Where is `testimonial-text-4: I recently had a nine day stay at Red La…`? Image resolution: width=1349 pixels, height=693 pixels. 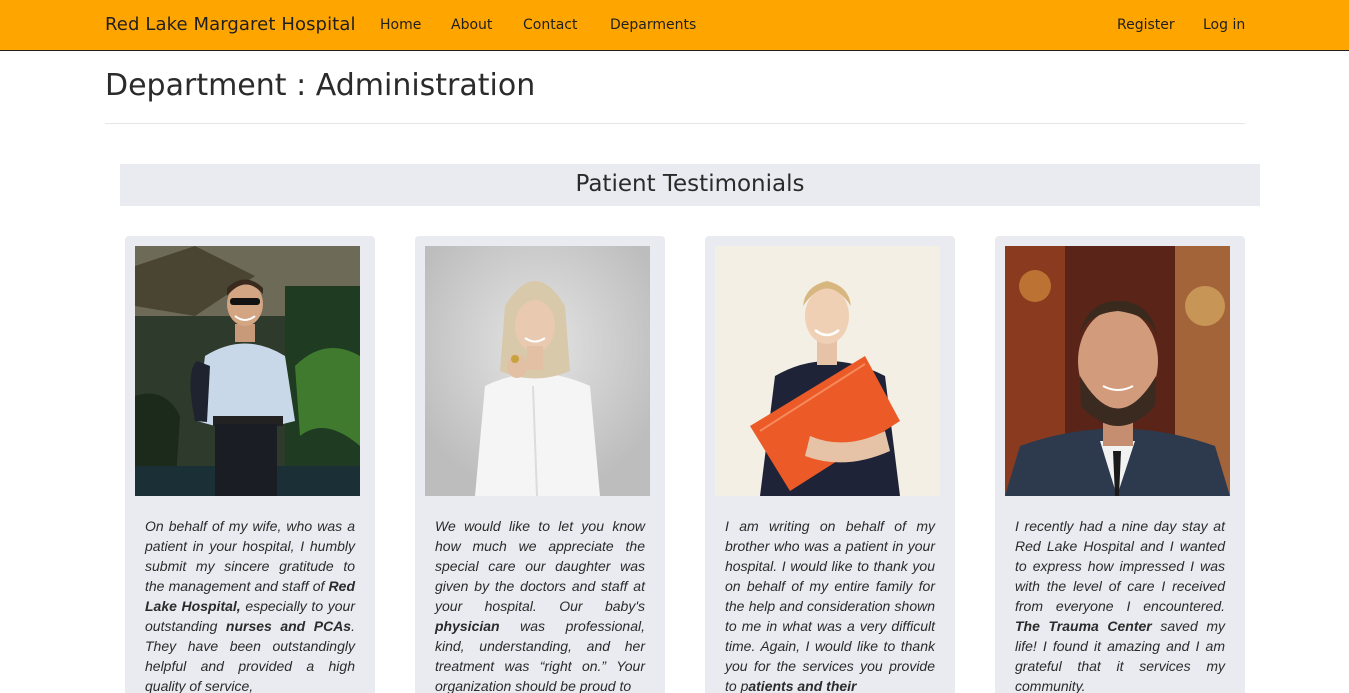 testimonial-text-4: I recently had a nine day stay at Red La… is located at coordinates (1120, 605).